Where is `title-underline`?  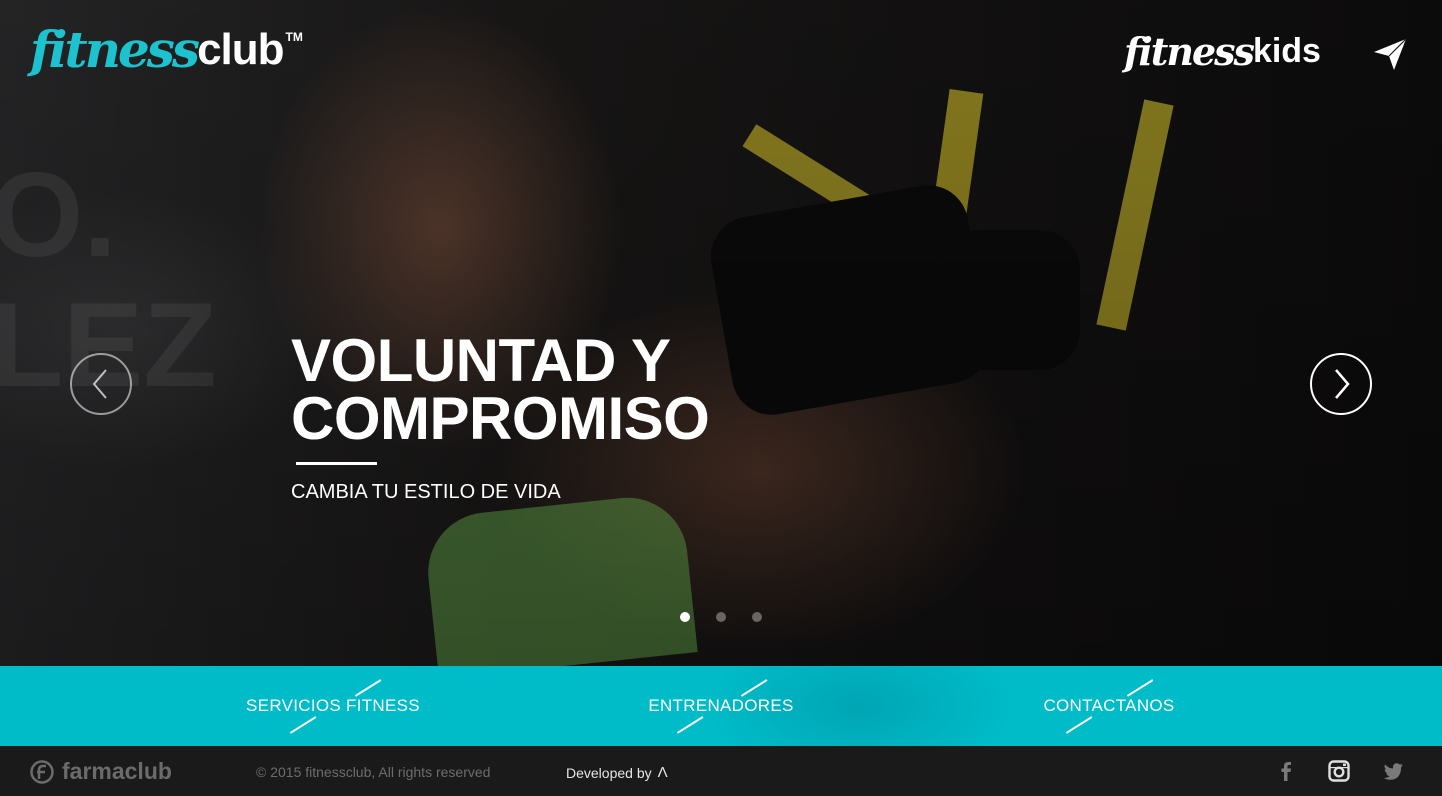
title-underline is located at coordinates (336, 463).